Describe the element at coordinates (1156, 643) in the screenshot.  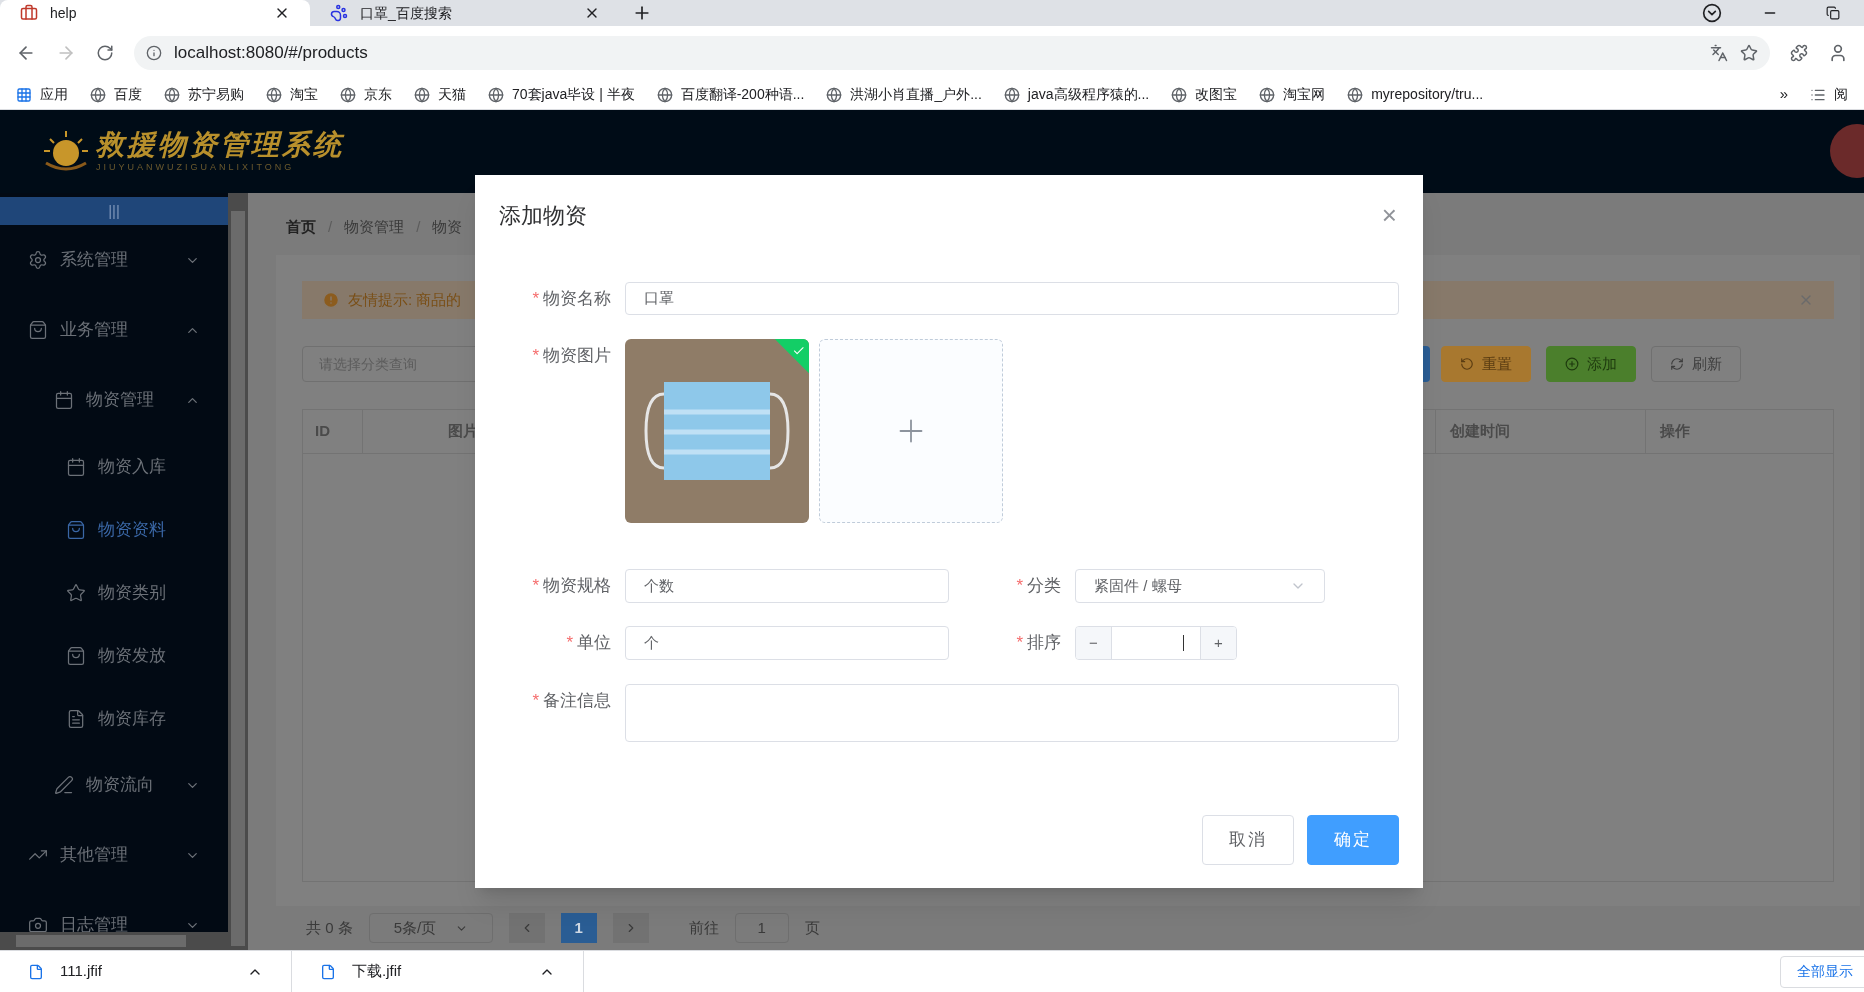
I see `order-number-input: − +` at that location.